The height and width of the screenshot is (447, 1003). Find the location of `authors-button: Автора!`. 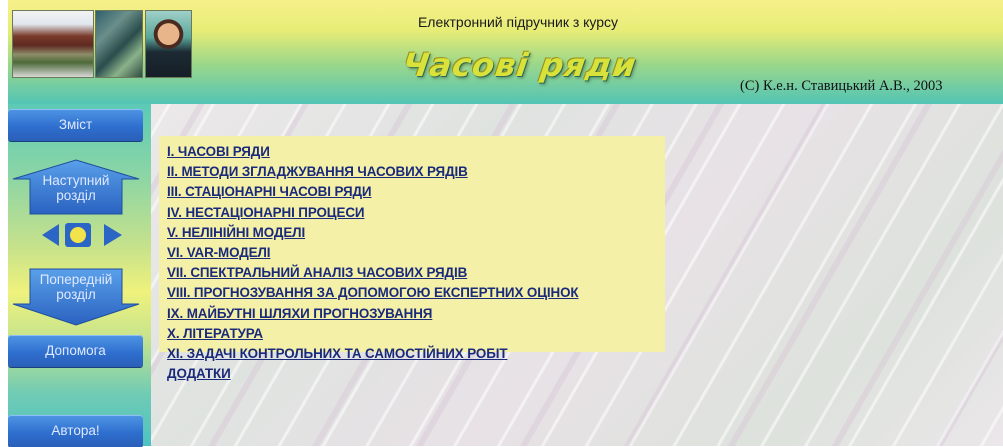

authors-button: Автора! is located at coordinates (75, 431).